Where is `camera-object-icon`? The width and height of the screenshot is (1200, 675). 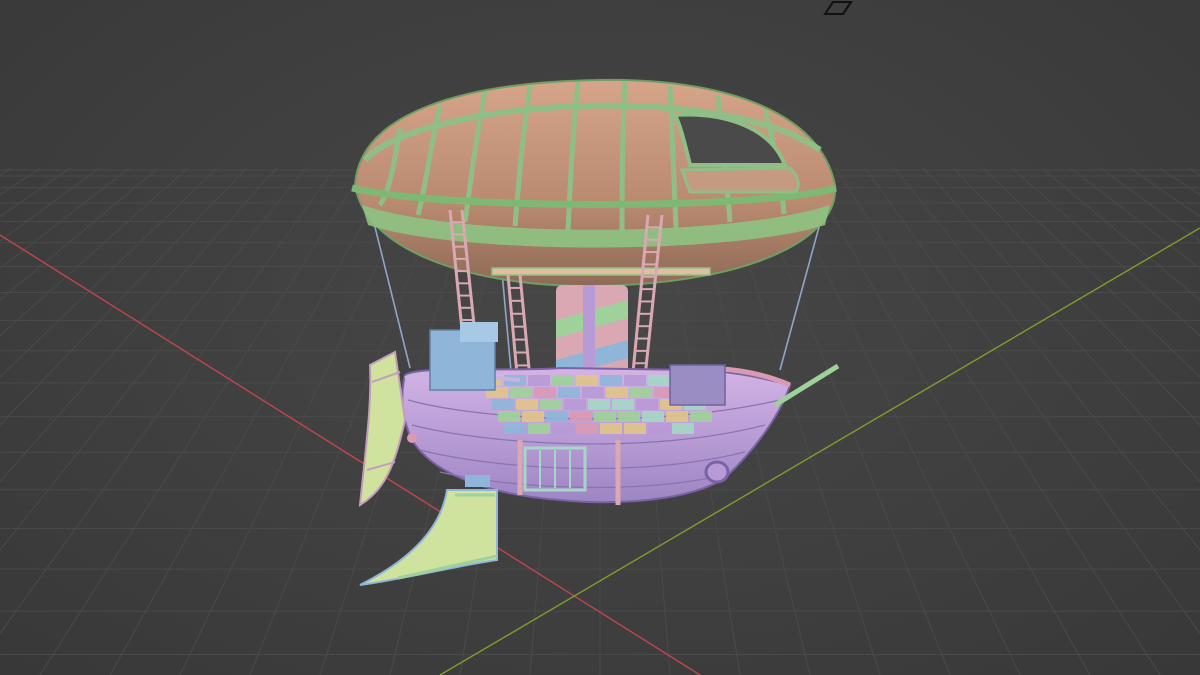 camera-object-icon is located at coordinates (838, 7).